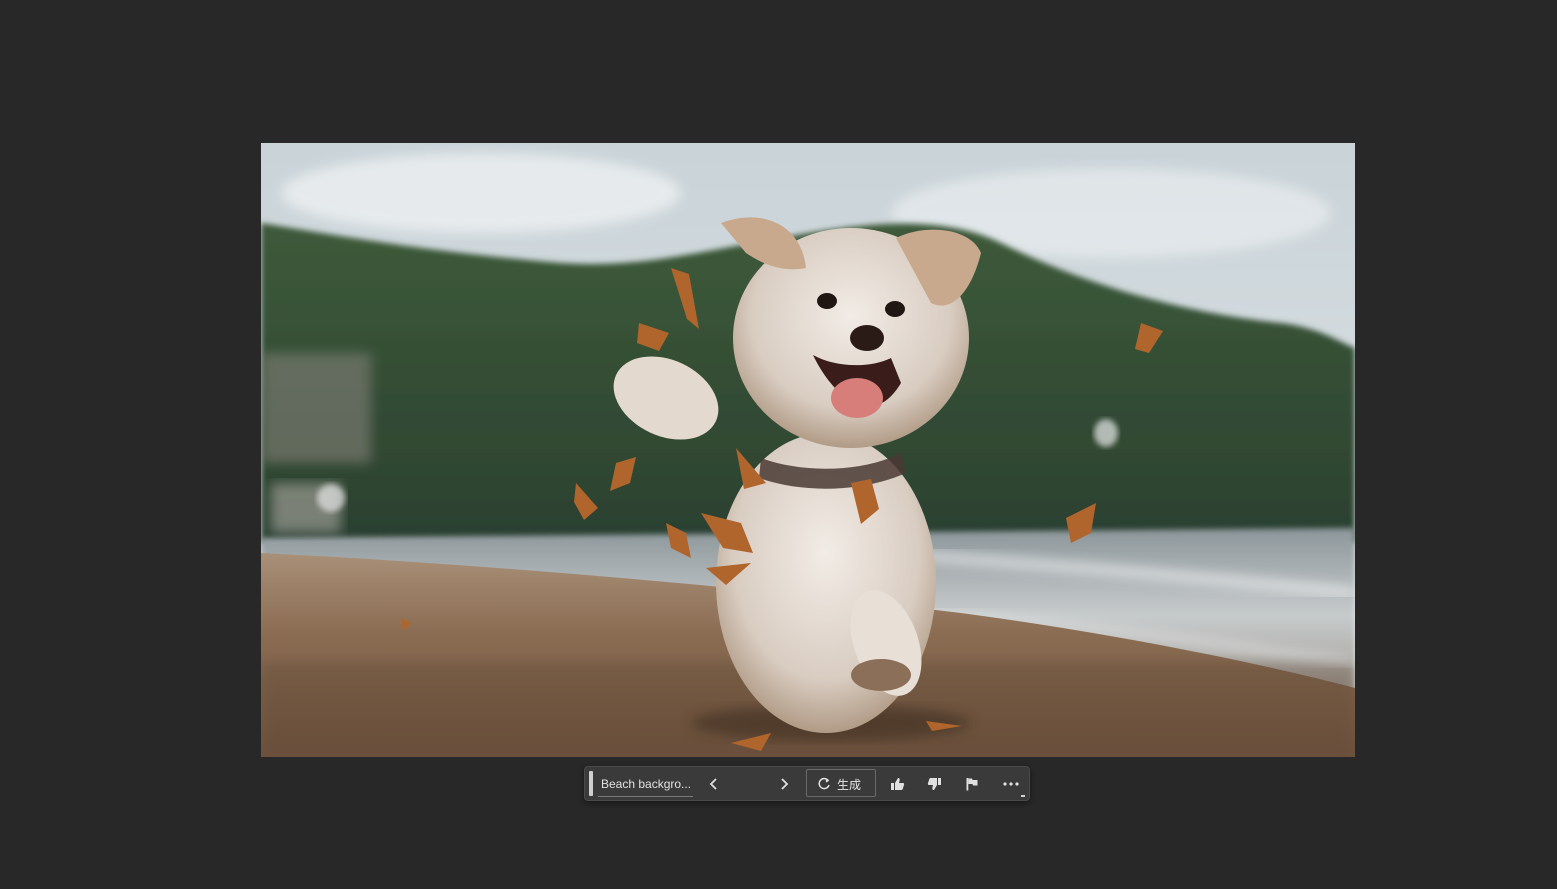 Image resolution: width=1557 pixels, height=889 pixels. I want to click on bar-corner-marker, so click(1023, 796).